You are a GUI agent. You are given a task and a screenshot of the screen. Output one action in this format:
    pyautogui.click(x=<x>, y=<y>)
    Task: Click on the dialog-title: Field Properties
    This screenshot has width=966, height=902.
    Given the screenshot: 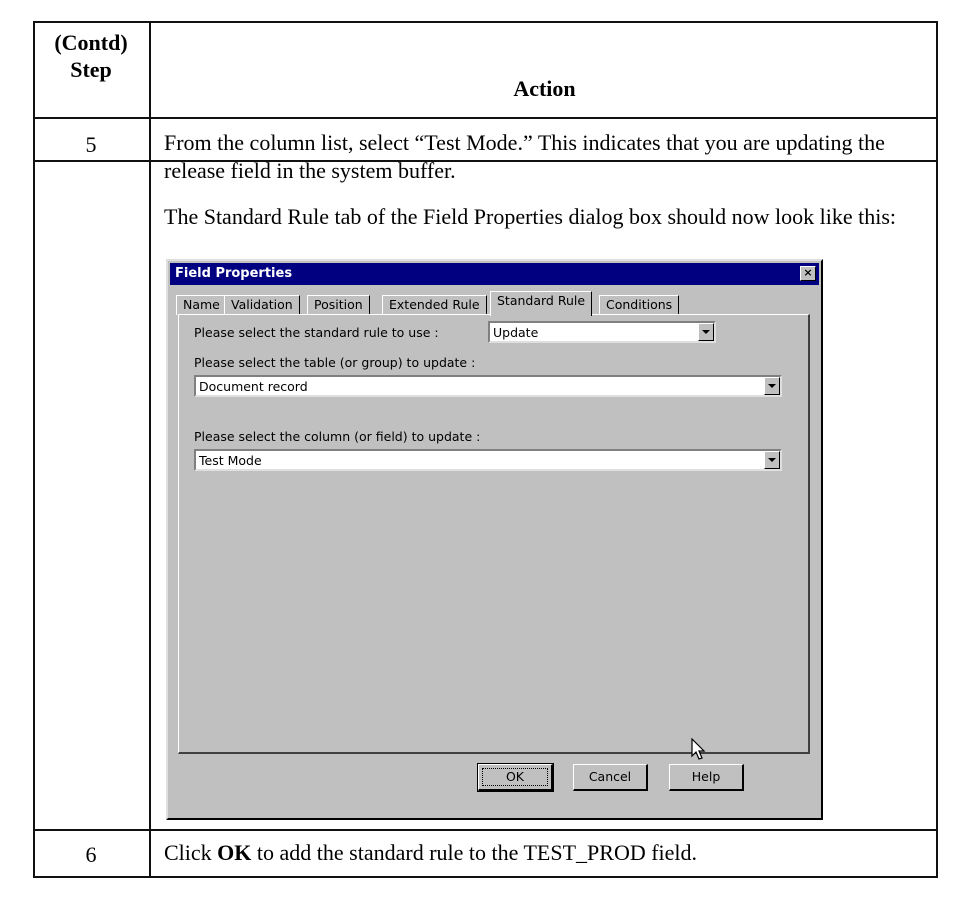 What is the action you would take?
    pyautogui.click(x=234, y=273)
    